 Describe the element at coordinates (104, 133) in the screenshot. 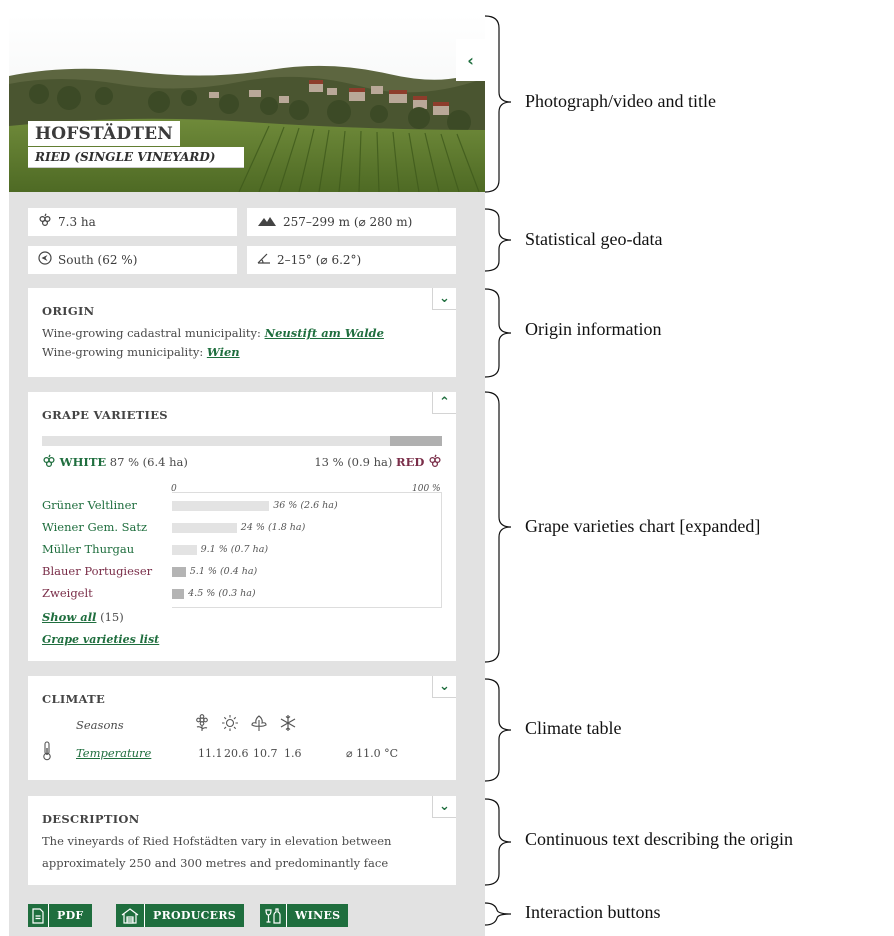

I see `vineyard-title: HOFSTÄDTEN` at that location.